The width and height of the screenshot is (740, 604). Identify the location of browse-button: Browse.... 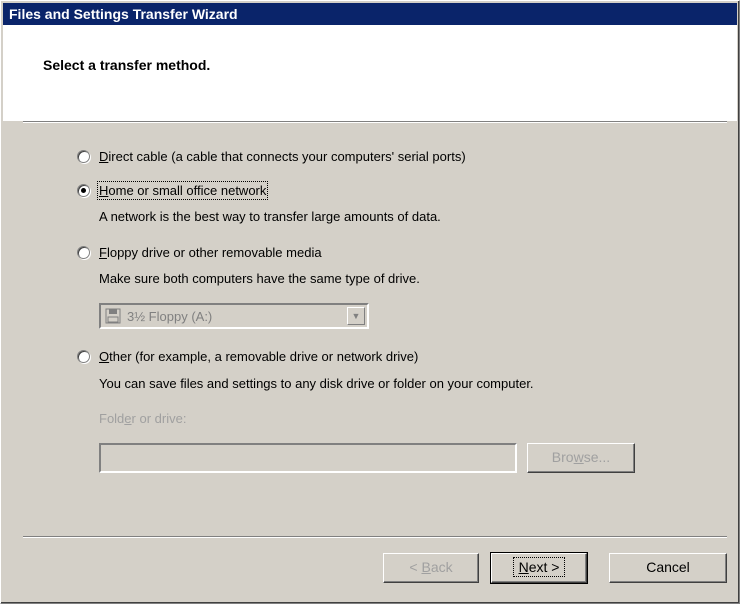
(581, 458).